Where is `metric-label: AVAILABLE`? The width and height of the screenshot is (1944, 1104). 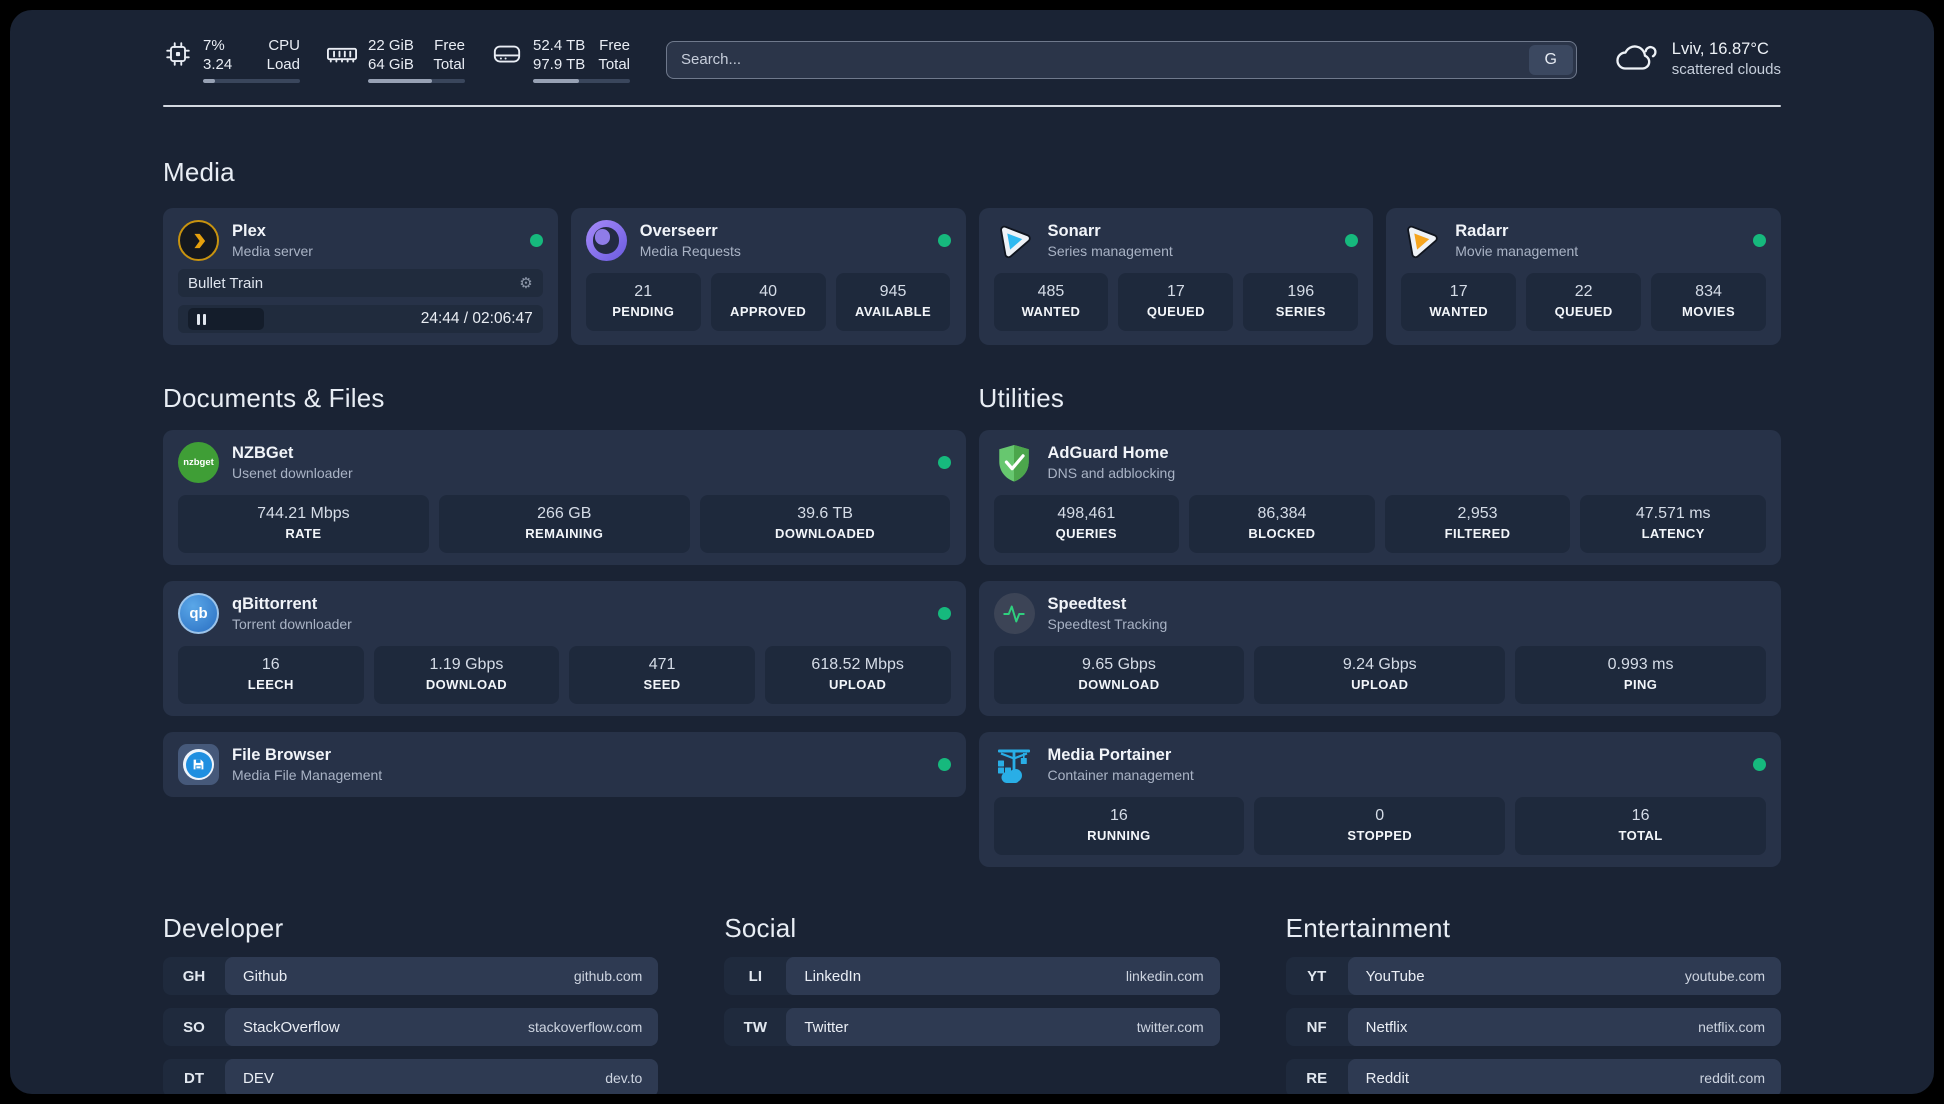 metric-label: AVAILABLE is located at coordinates (893, 311).